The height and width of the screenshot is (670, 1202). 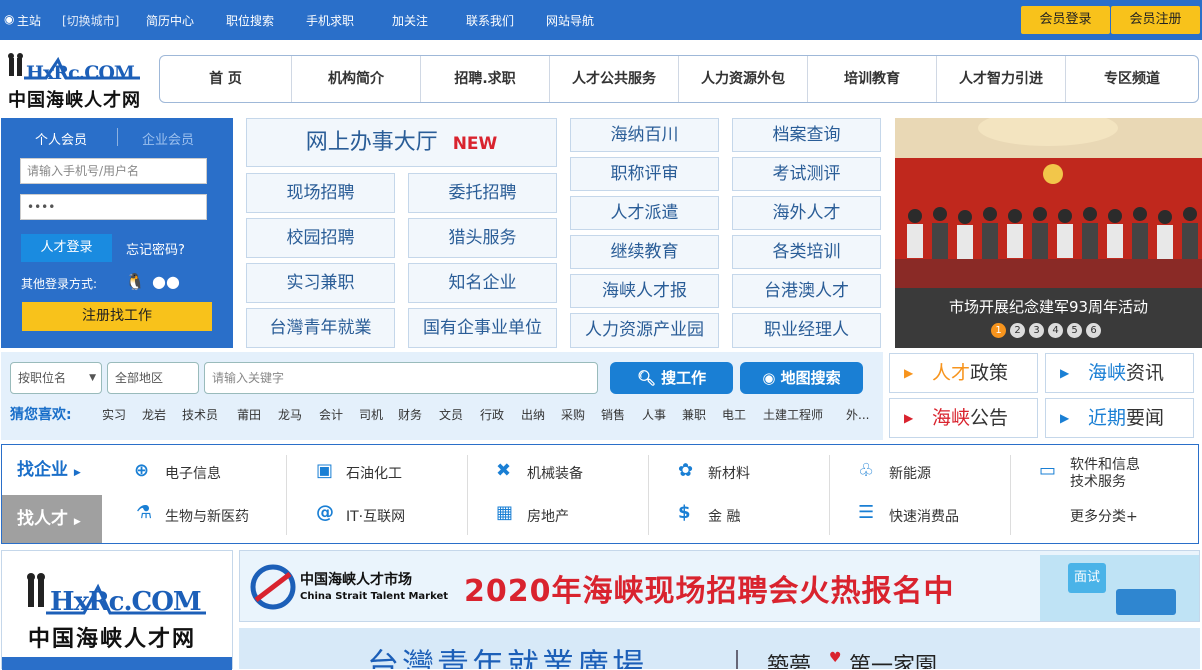 What do you see at coordinates (371, 414) in the screenshot?
I see `hot-tag: 司机` at bounding box center [371, 414].